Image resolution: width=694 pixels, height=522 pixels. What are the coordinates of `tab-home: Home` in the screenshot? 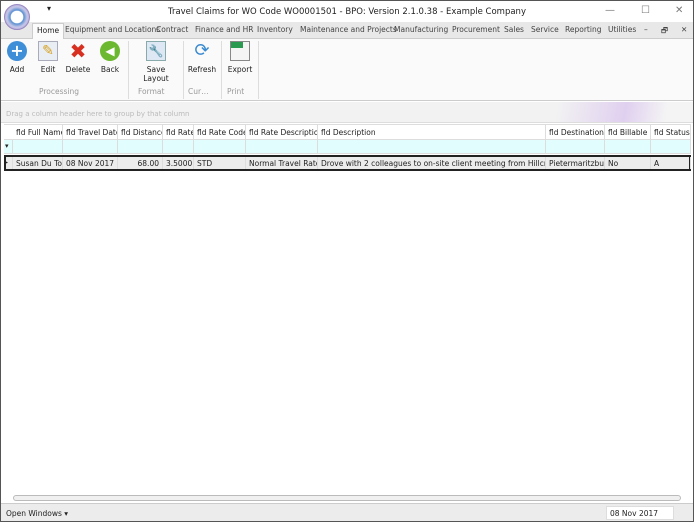 It's located at (48, 31).